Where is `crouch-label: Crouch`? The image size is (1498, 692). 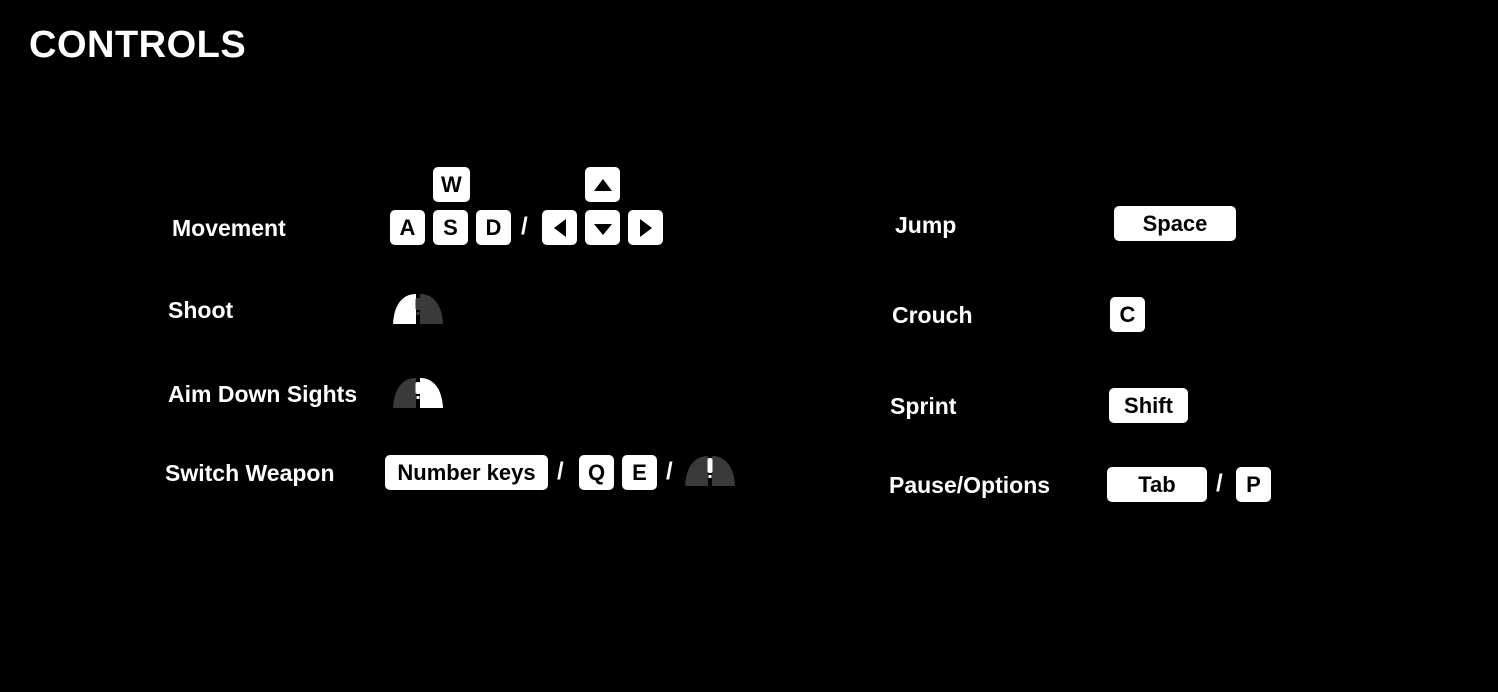
crouch-label: Crouch is located at coordinates (932, 315).